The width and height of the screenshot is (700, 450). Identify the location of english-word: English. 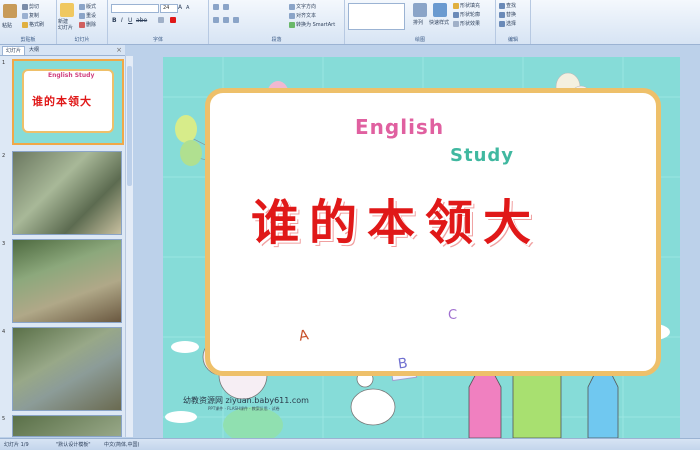
(400, 127).